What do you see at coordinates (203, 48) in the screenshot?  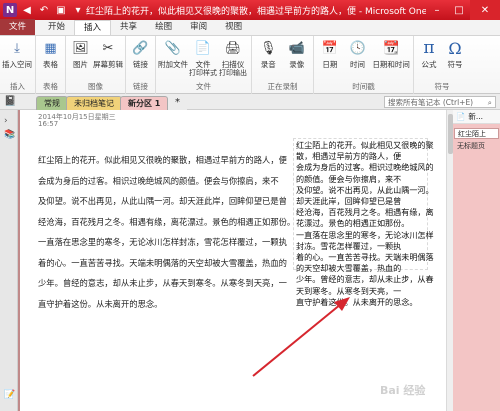 I see `file-printout-icon: 📄` at bounding box center [203, 48].